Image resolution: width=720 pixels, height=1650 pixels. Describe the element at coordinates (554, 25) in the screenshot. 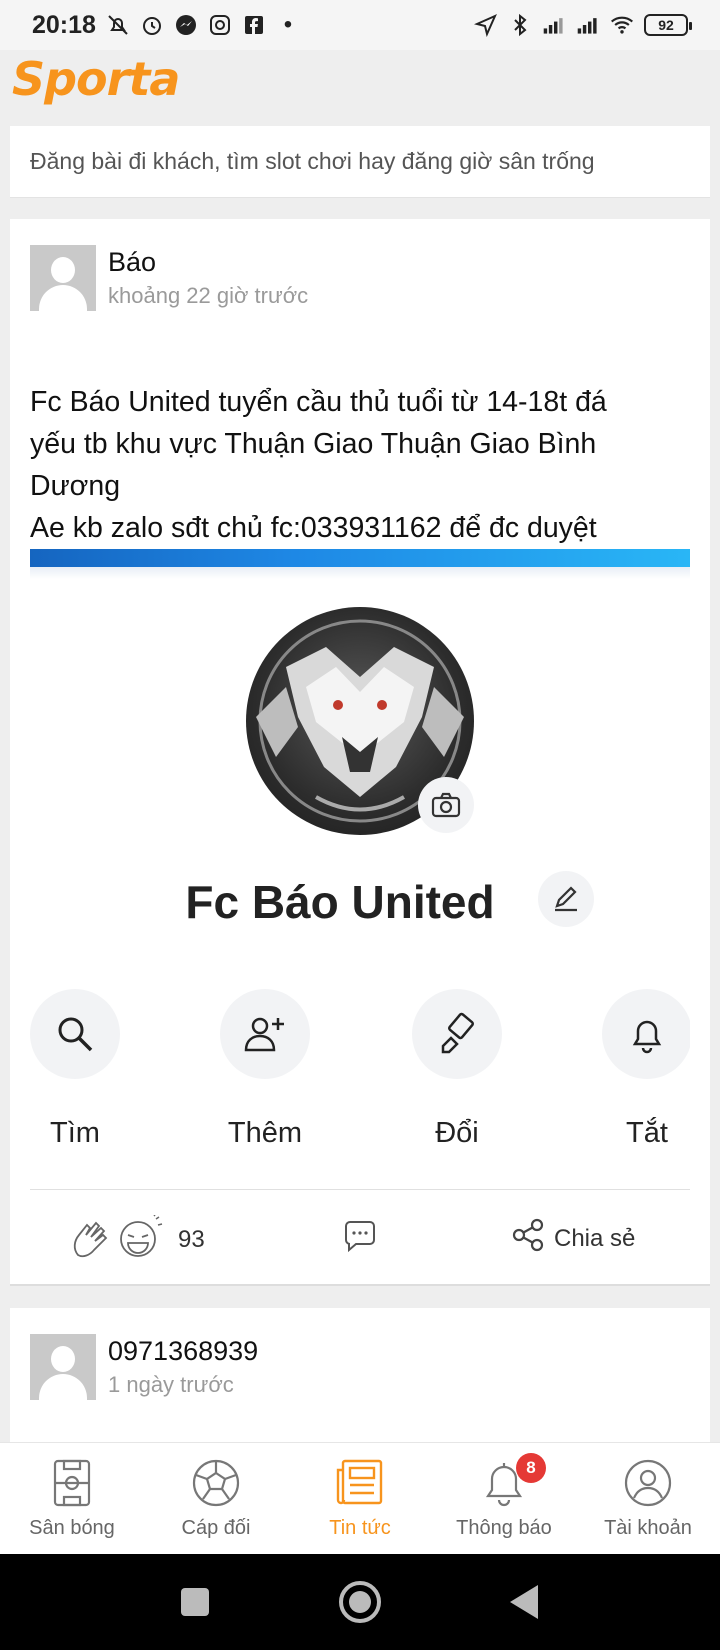

I see `signal-icon` at that location.